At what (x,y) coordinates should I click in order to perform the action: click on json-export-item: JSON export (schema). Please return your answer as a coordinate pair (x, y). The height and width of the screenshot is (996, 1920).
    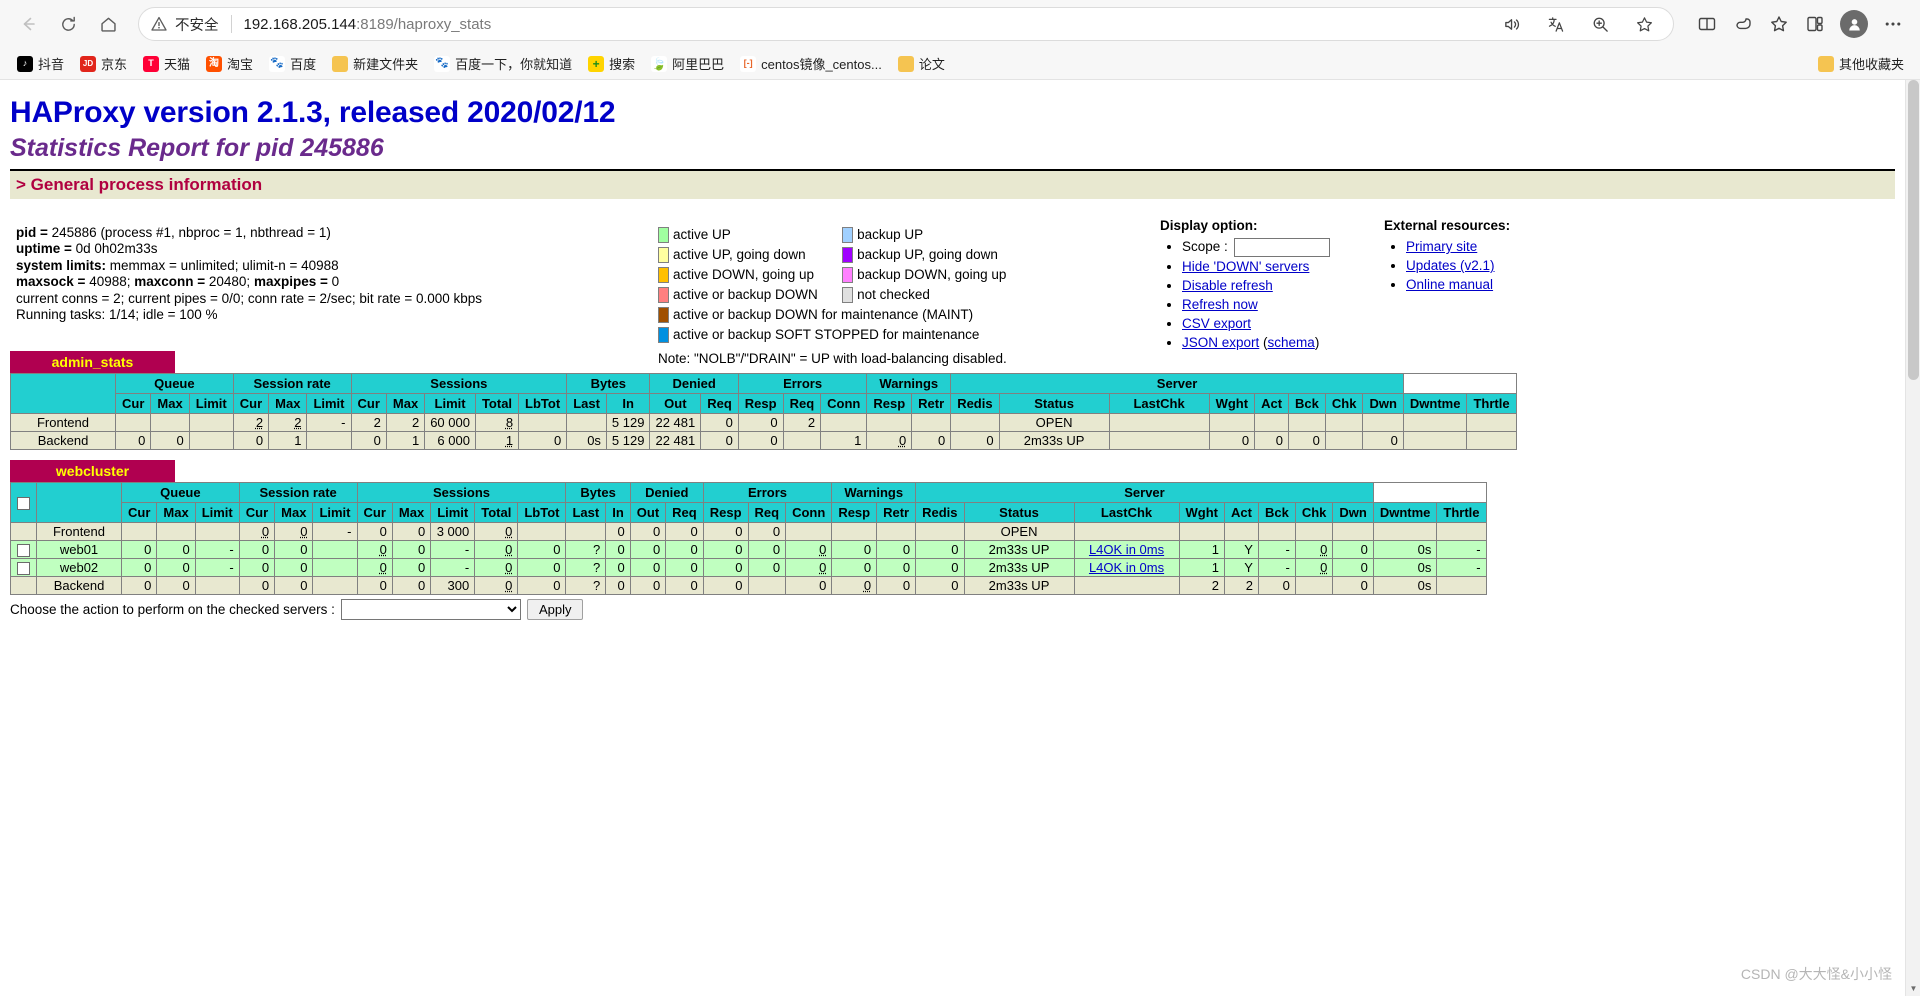
    Looking at the image, I should click on (1256, 343).